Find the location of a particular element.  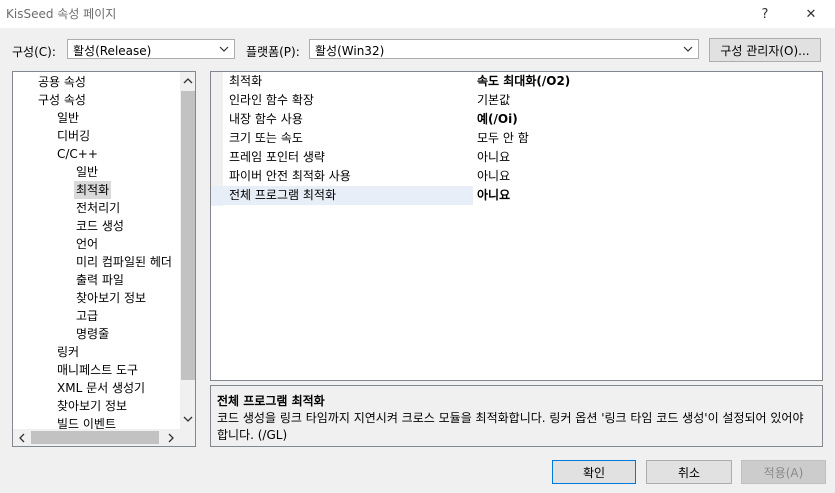

help-icon: ? is located at coordinates (765, 14).